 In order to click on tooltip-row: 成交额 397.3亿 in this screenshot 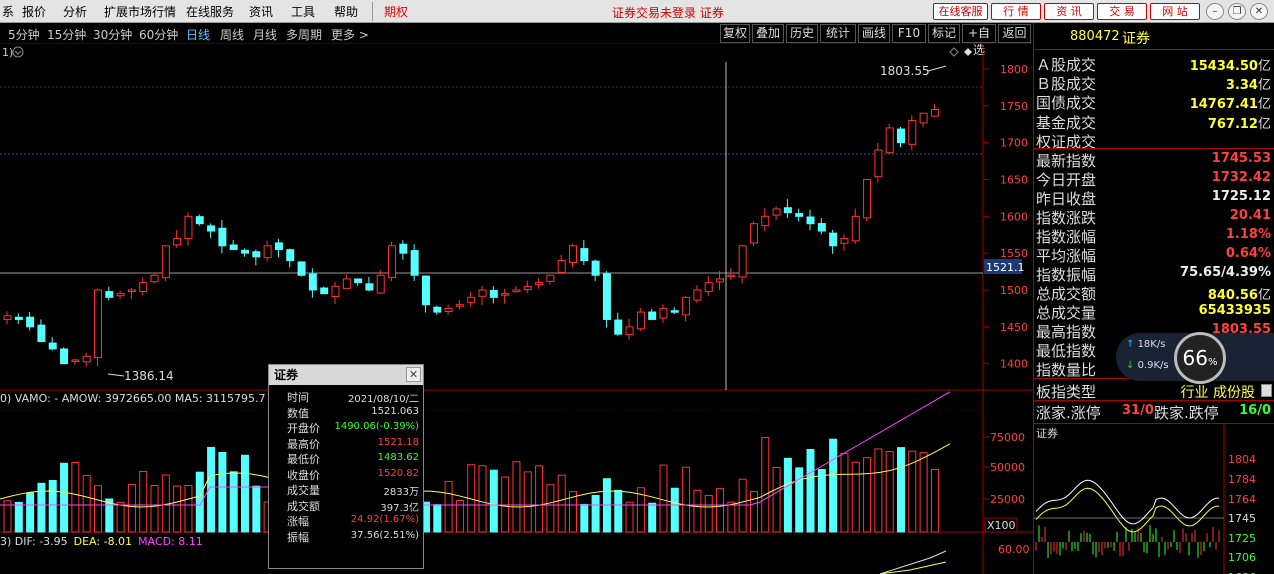, I will do `click(346, 506)`.